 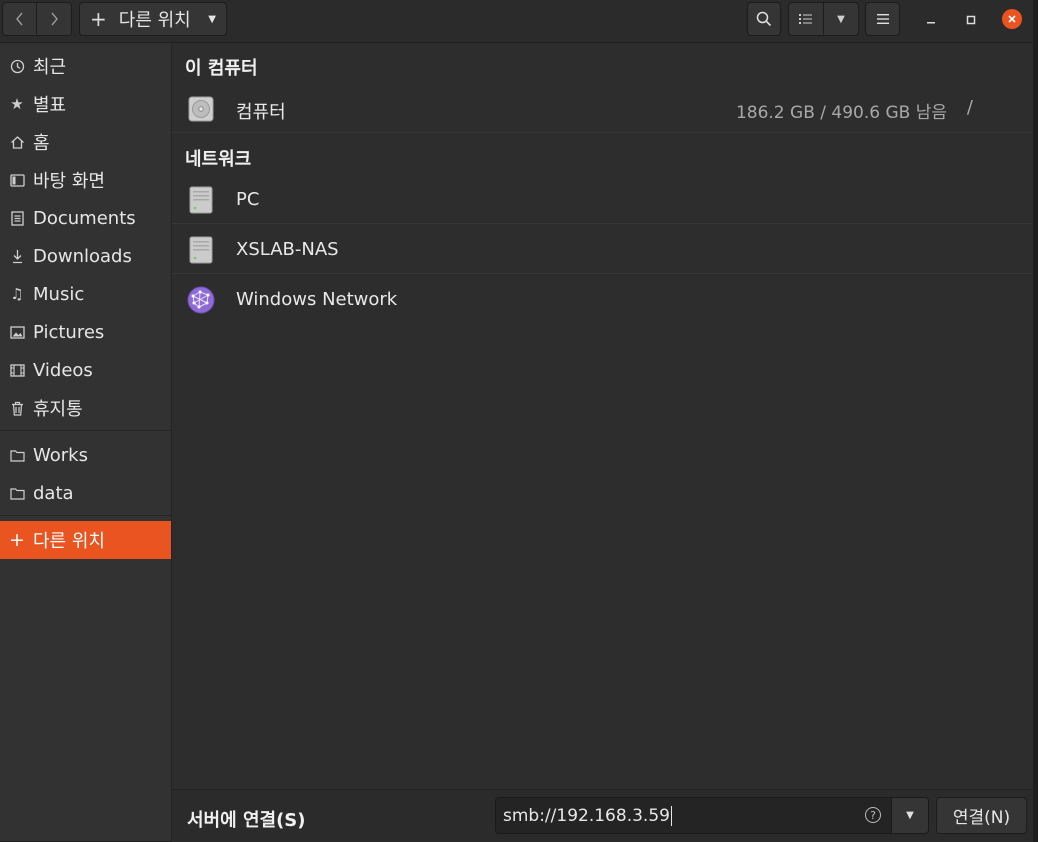 I want to click on minimize-button, so click(x=931, y=20).